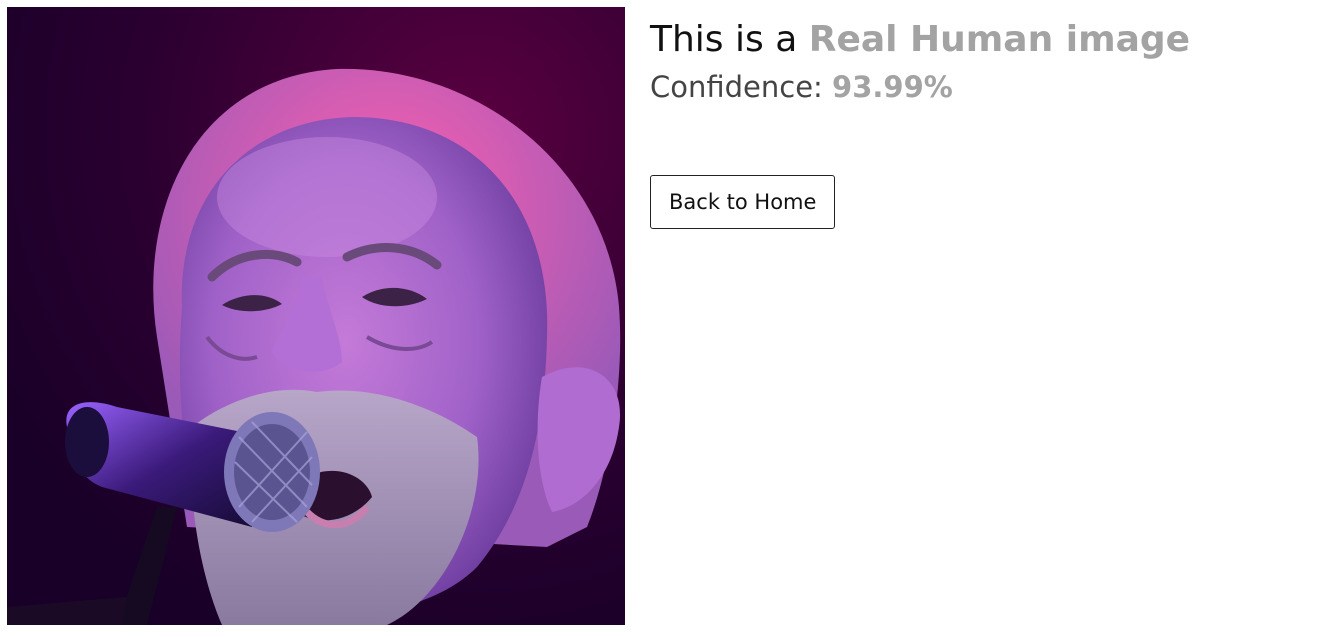 This screenshot has width=1330, height=637. What do you see at coordinates (743, 202) in the screenshot?
I see `back-to-home-button: Back to Home` at bounding box center [743, 202].